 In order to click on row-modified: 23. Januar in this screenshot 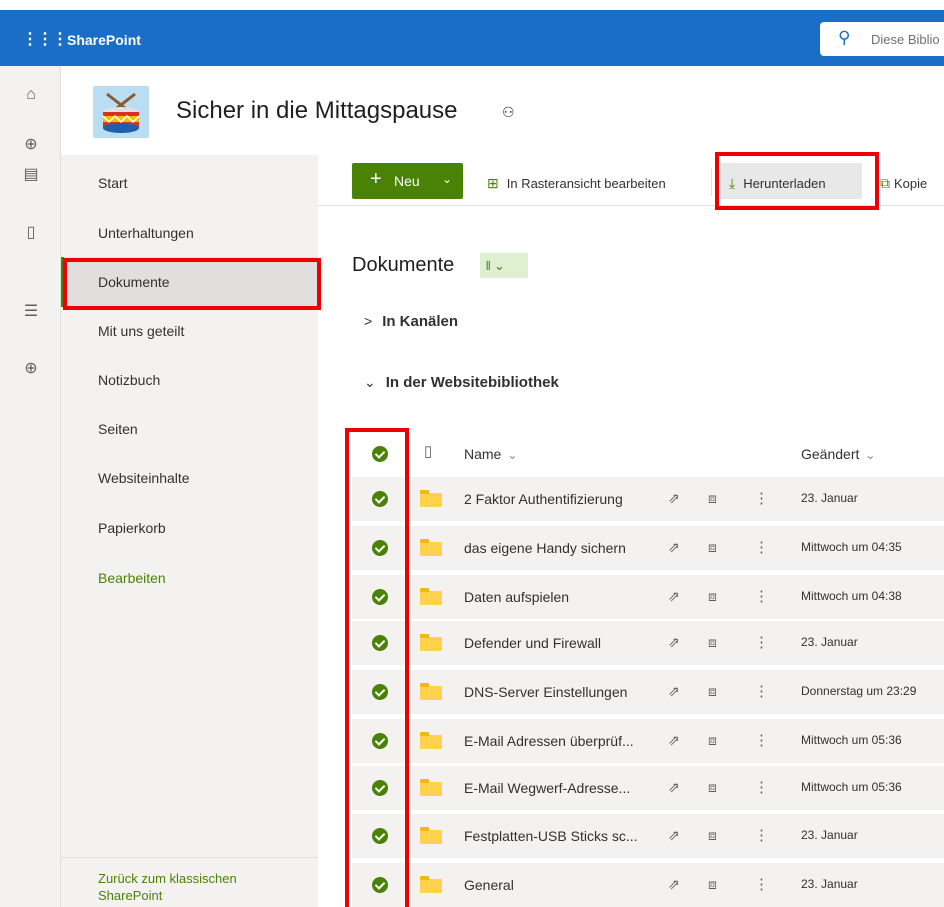, I will do `click(829, 835)`.